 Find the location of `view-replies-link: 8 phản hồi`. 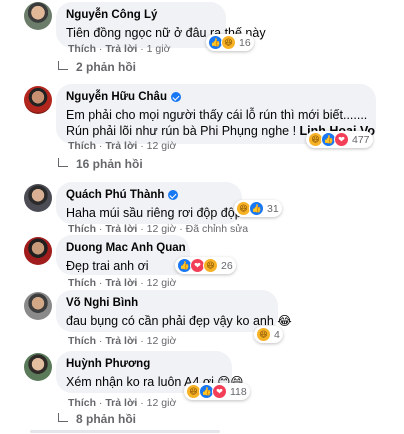

view-replies-link: 8 phản hồi is located at coordinates (97, 419).